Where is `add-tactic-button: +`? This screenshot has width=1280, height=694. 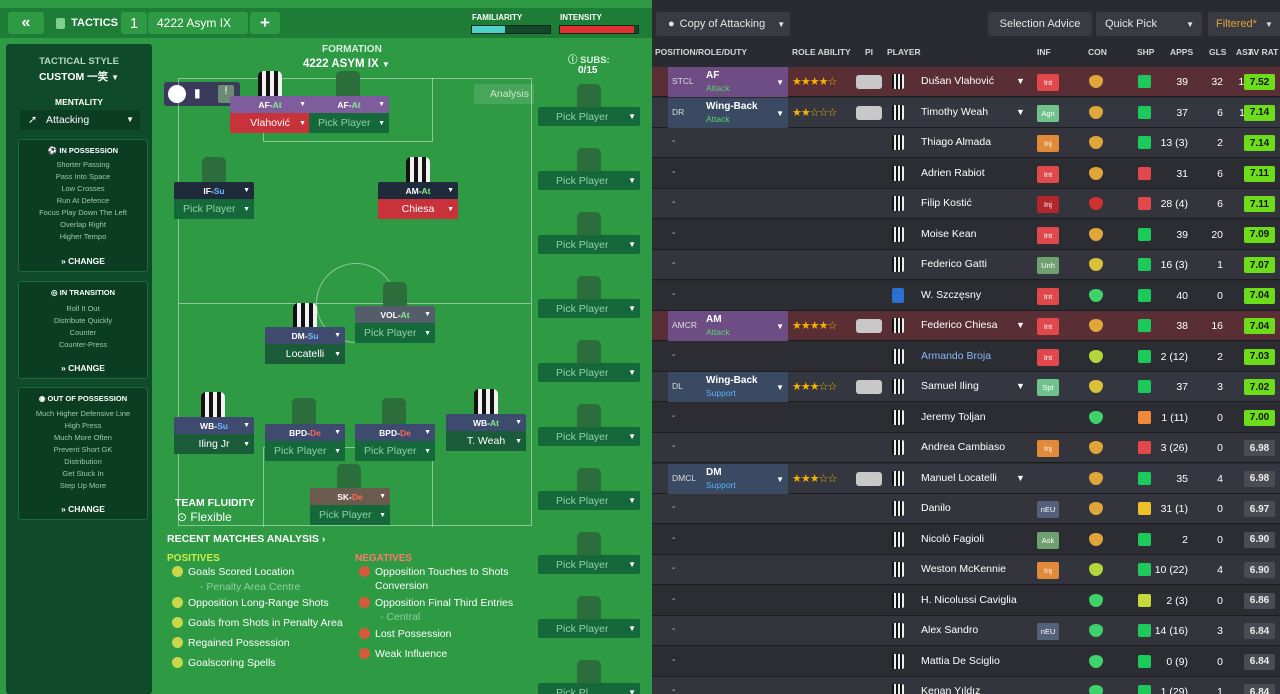
add-tactic-button: + is located at coordinates (265, 23).